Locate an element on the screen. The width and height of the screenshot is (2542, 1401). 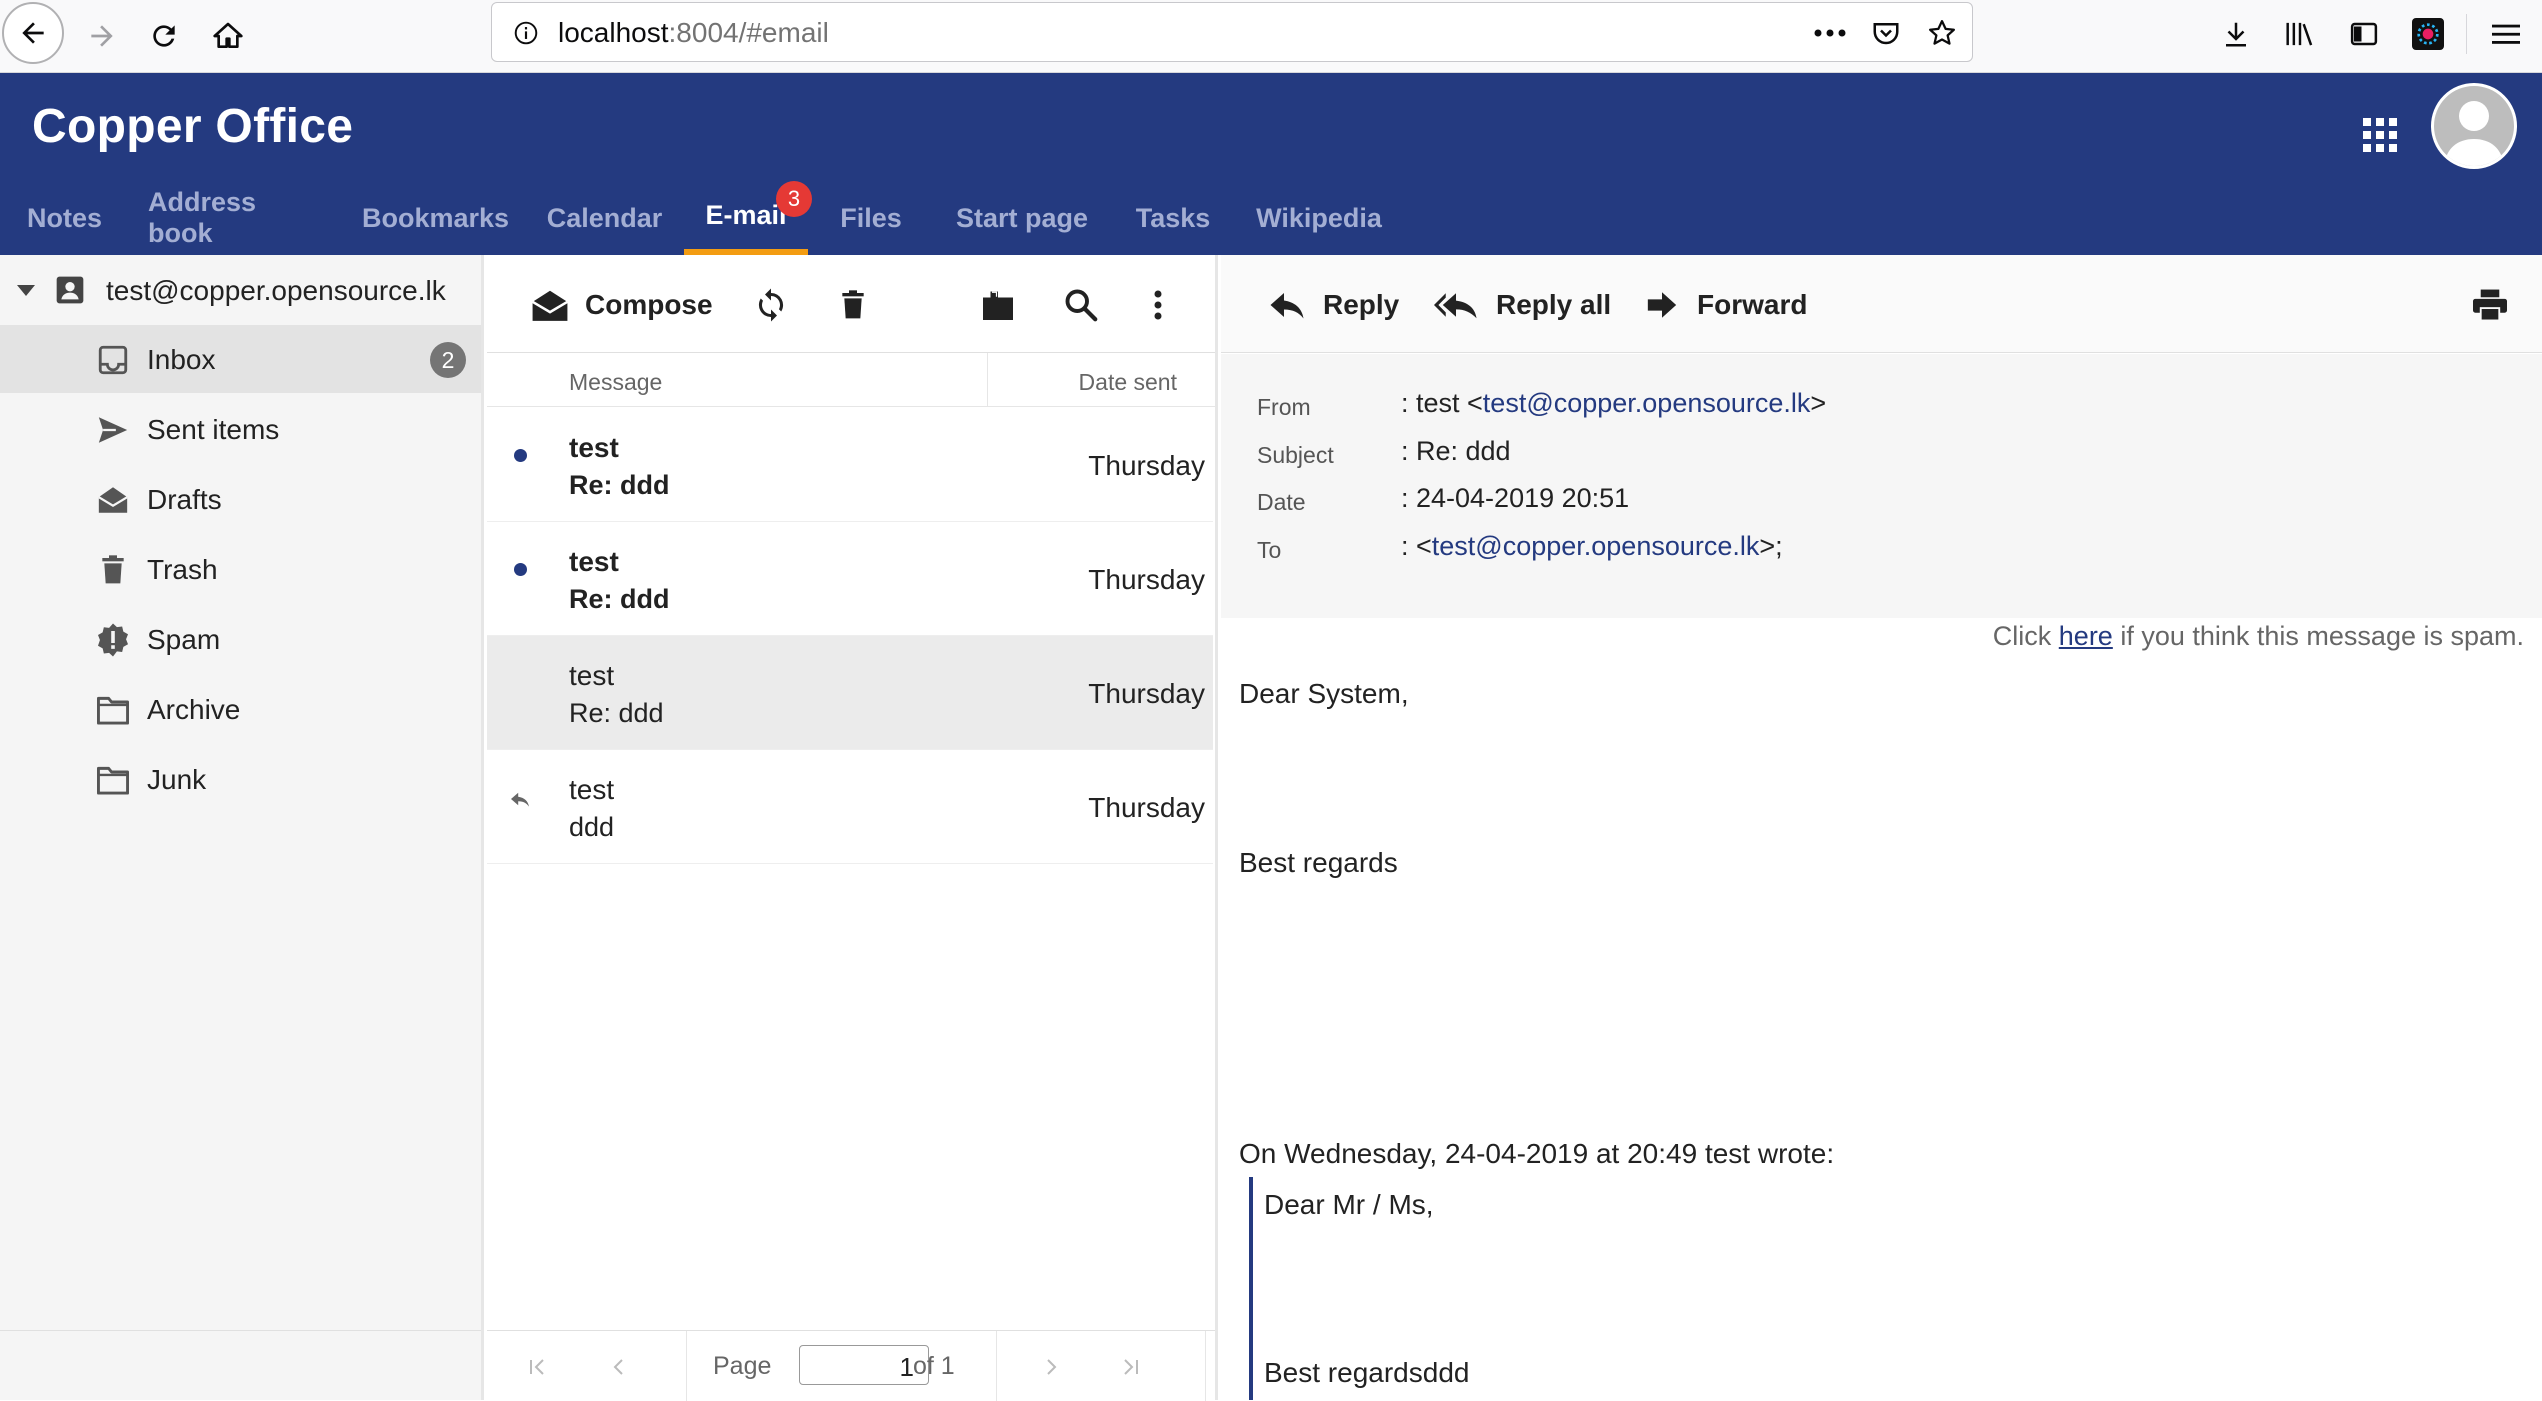
avatar is located at coordinates (2474, 126).